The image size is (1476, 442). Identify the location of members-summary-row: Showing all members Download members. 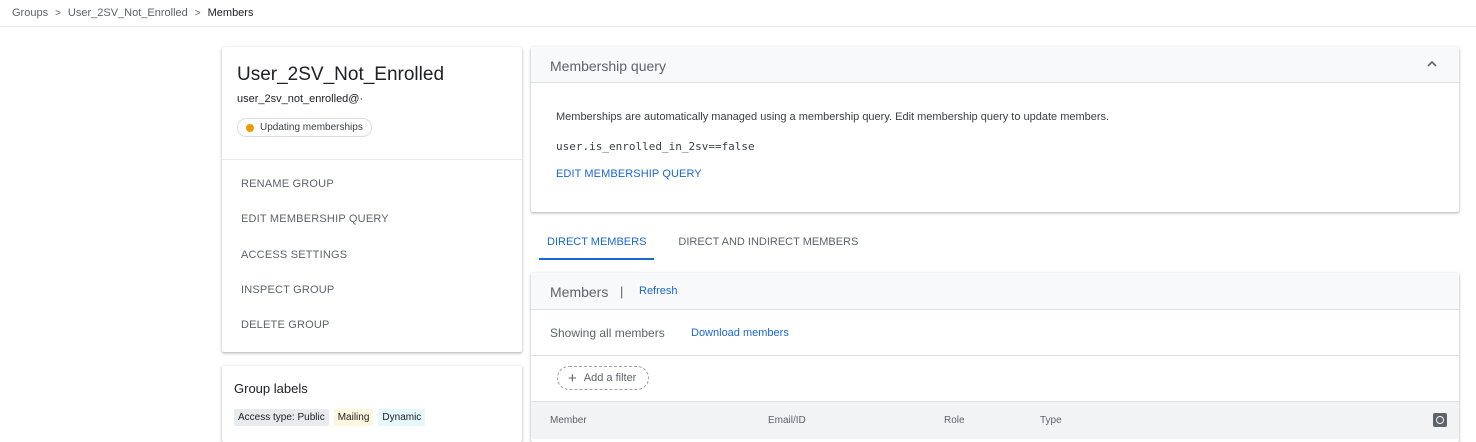
(995, 333).